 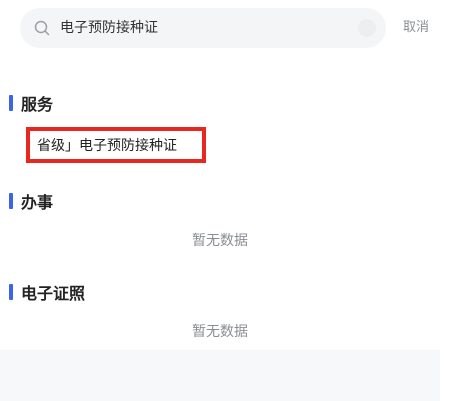 What do you see at coordinates (109, 28) in the screenshot?
I see `search-query-text: 电子预防接种证` at bounding box center [109, 28].